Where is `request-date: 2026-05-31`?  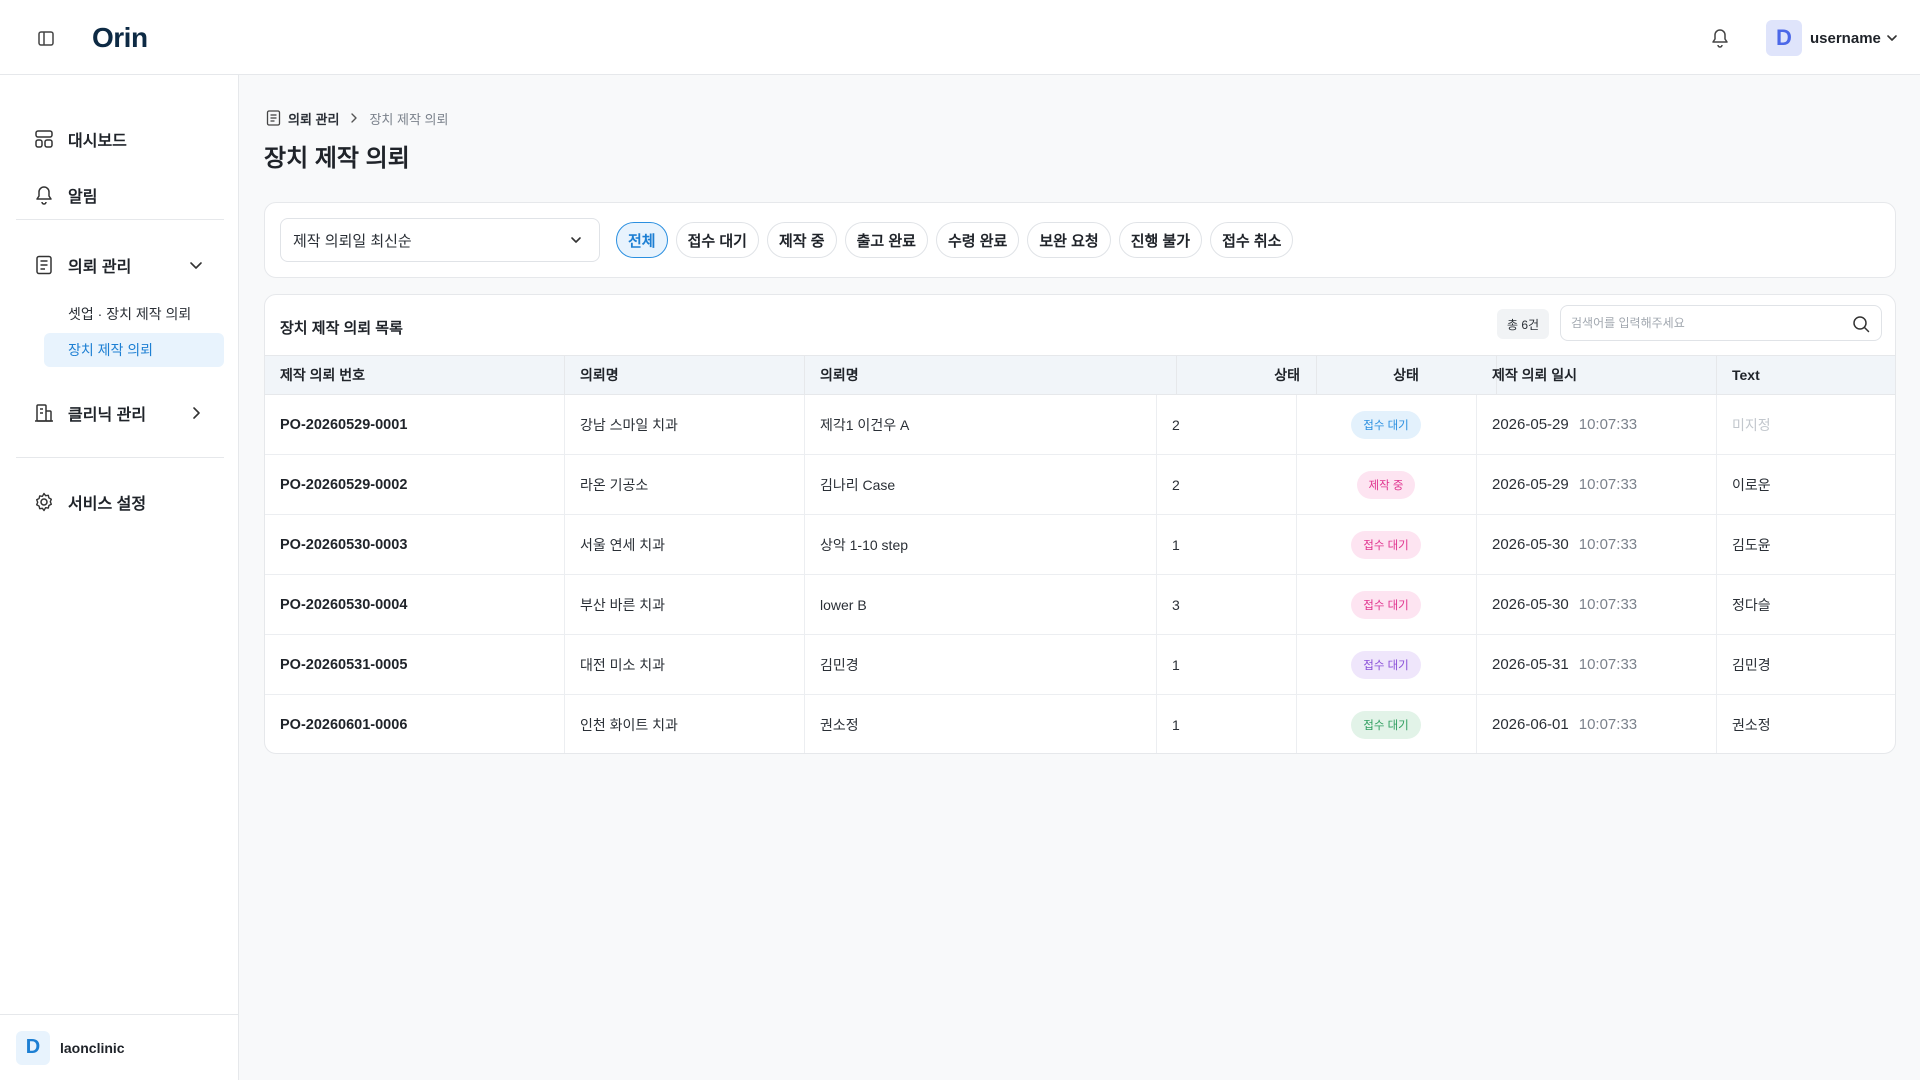 request-date: 2026-05-31 is located at coordinates (1530, 664).